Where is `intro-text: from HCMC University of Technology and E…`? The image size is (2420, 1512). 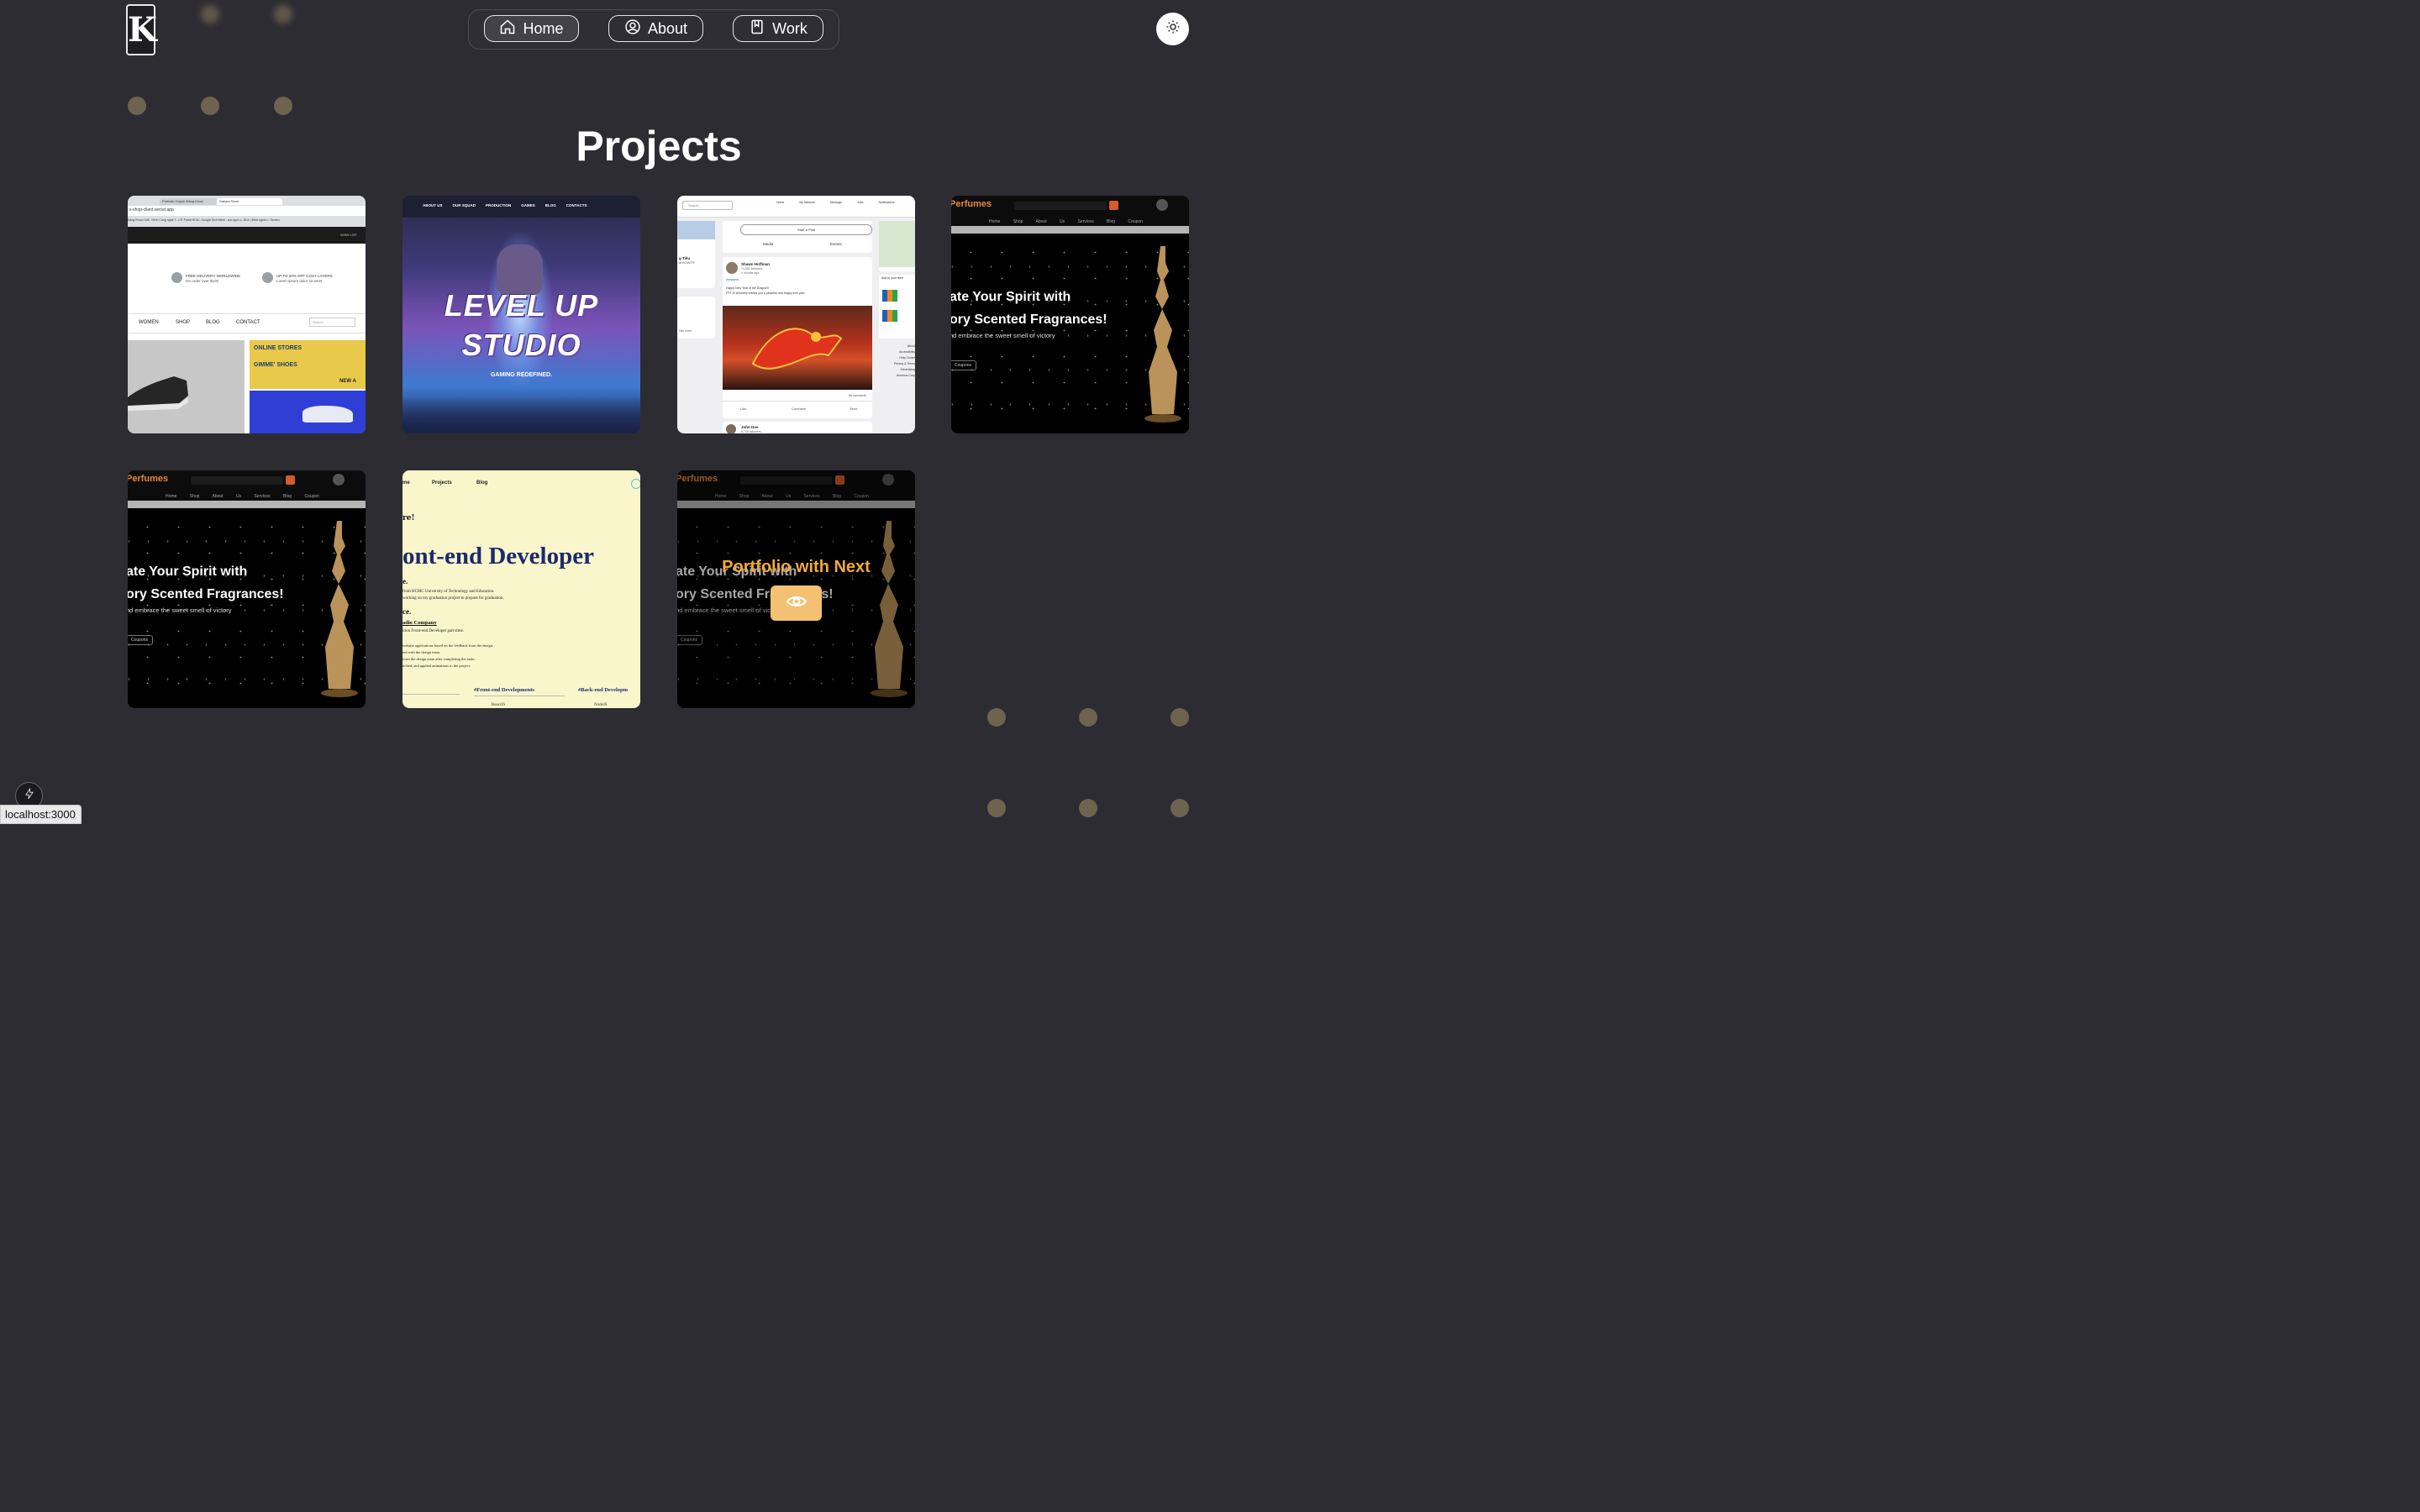
intro-text: from HCMC University of Technology and E… is located at coordinates (449, 592).